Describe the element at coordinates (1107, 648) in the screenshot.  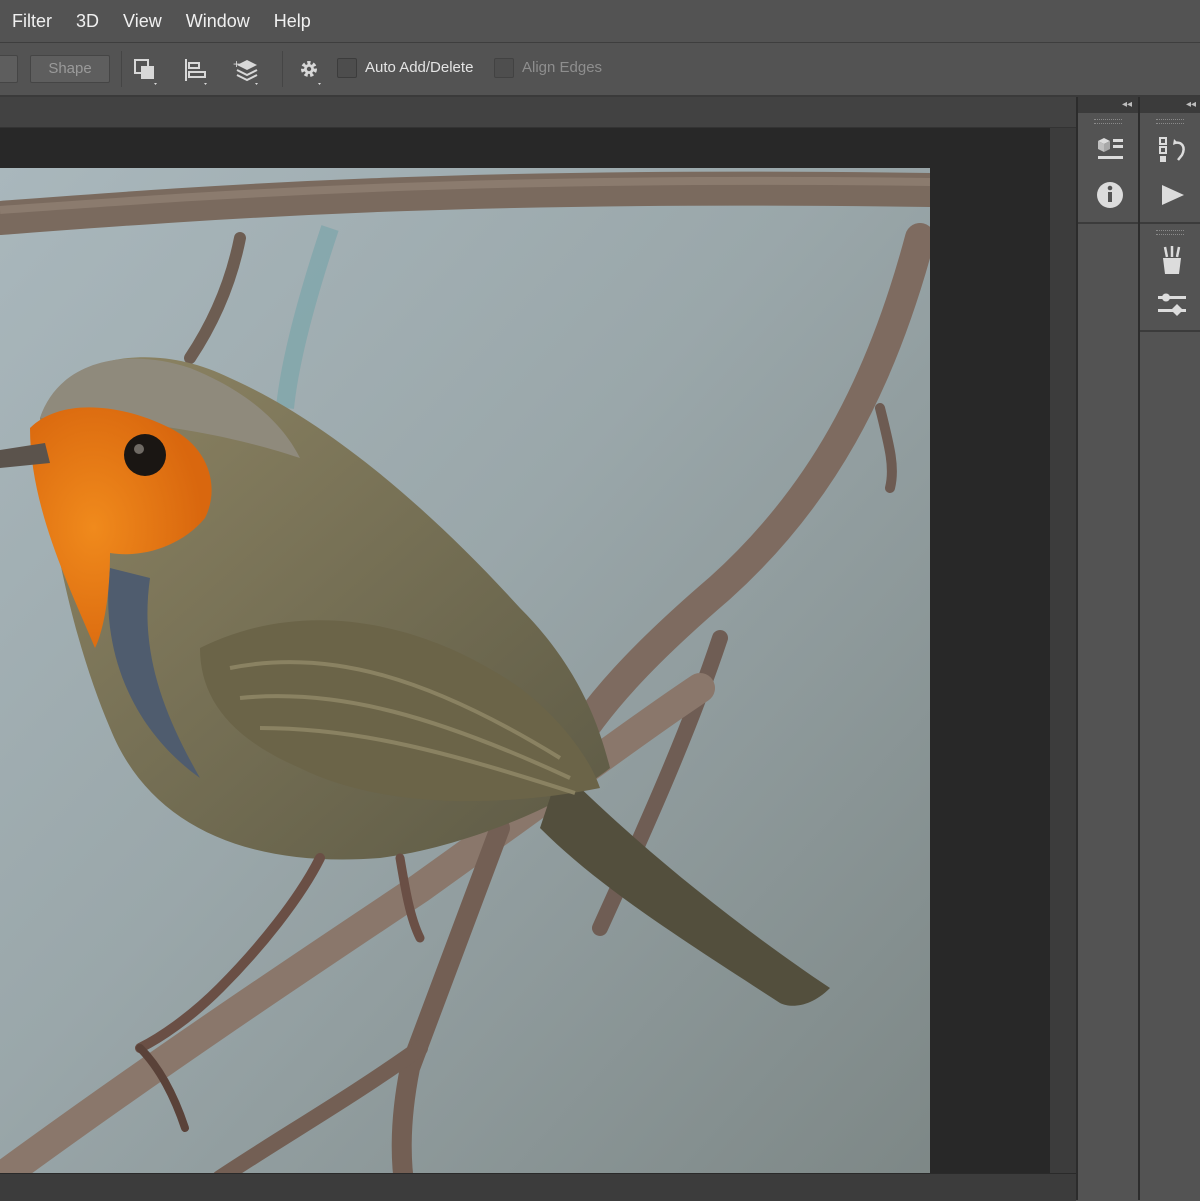
I see `panel-dock-column-1: ◂◂` at that location.